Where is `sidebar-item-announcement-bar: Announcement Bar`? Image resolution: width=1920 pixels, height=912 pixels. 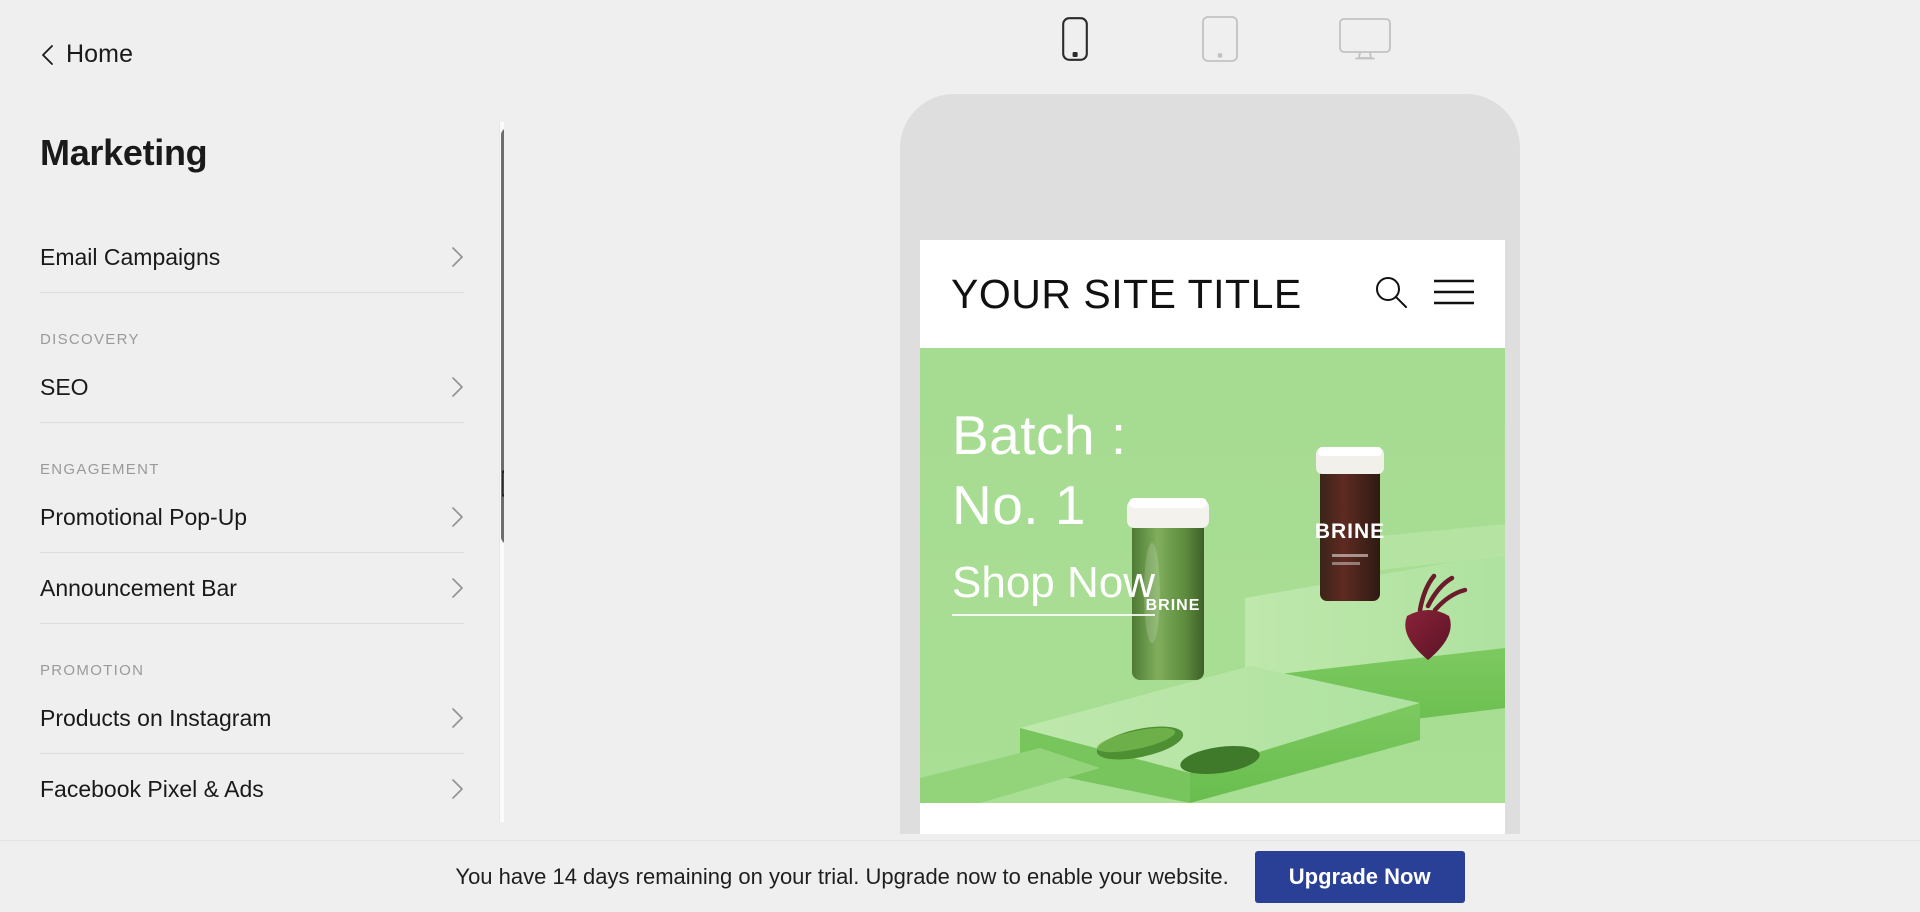 sidebar-item-announcement-bar: Announcement Bar is located at coordinates (252, 588).